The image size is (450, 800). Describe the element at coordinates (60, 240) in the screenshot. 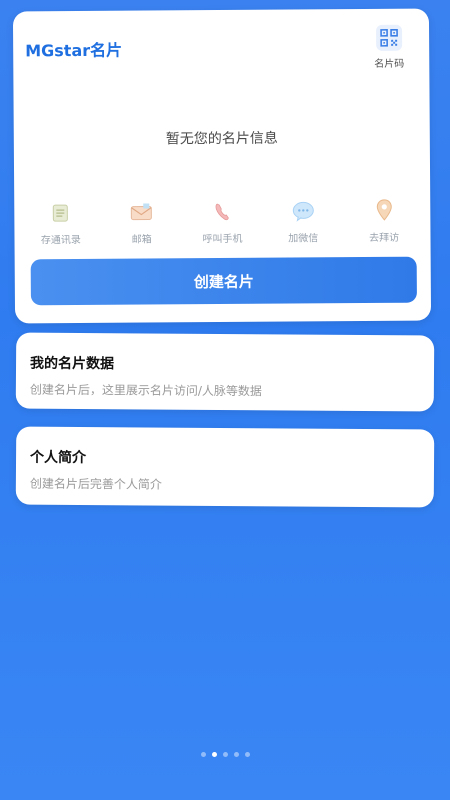

I see `action-label: 存通讯录` at that location.